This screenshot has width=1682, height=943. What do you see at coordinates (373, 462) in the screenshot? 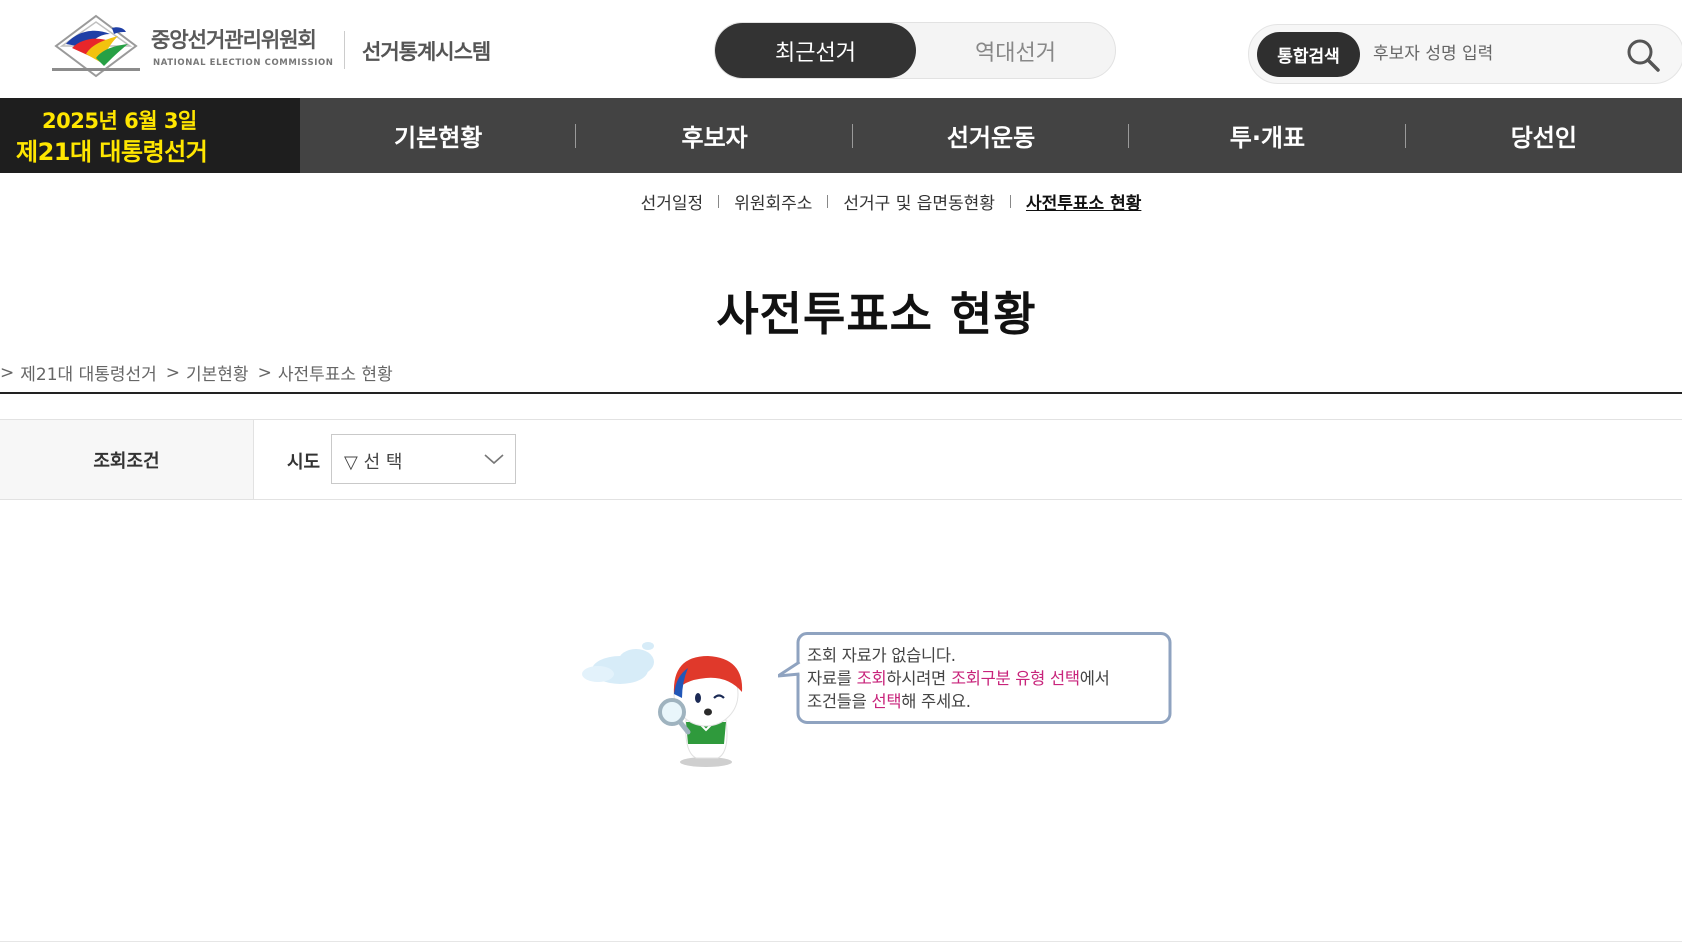
I see `sido-select-value: ▽ 선 택` at bounding box center [373, 462].